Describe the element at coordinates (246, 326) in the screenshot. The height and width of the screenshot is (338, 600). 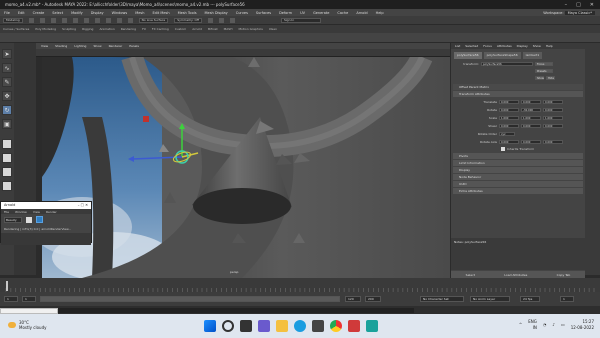
I see `task-view-icon` at that location.